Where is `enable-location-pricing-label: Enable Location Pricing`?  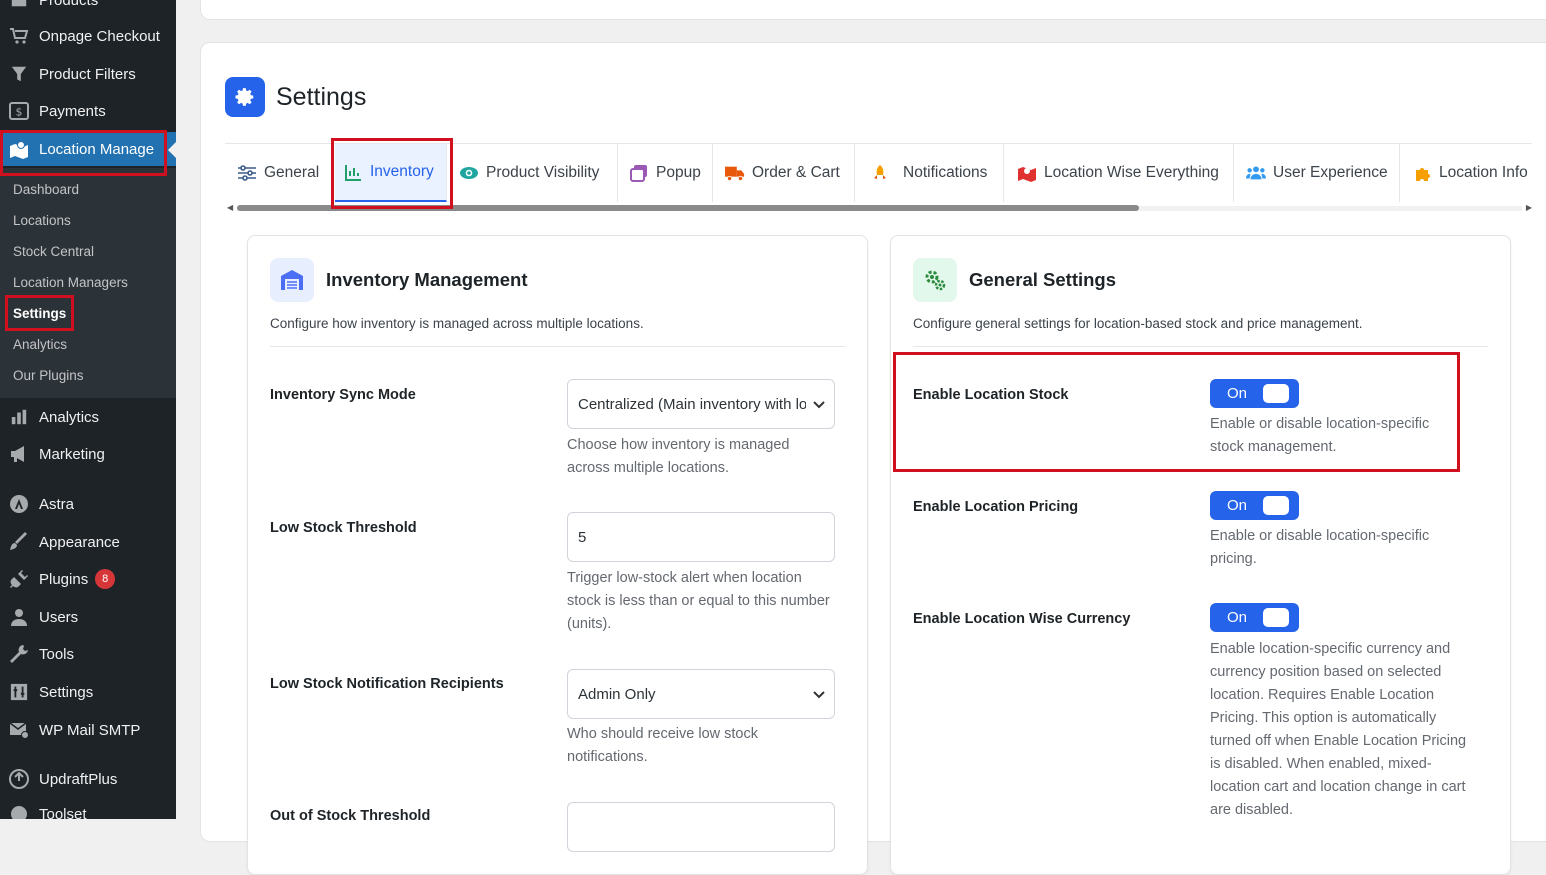
enable-location-pricing-label: Enable Location Pricing is located at coordinates (996, 507).